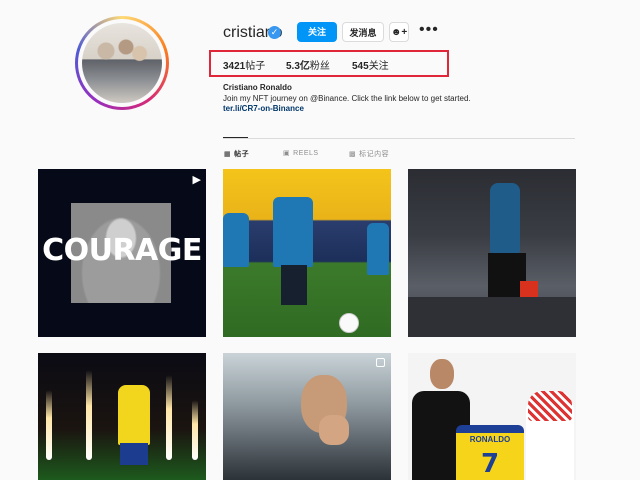  I want to click on reels-icon: ▣, so click(287, 153).